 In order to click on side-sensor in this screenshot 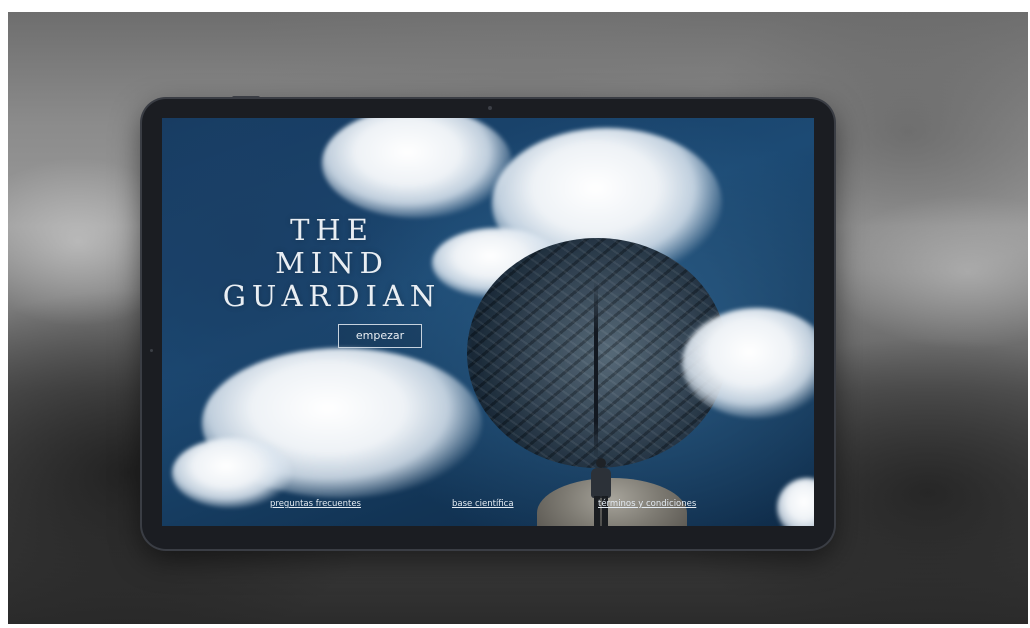, I will do `click(151, 350)`.